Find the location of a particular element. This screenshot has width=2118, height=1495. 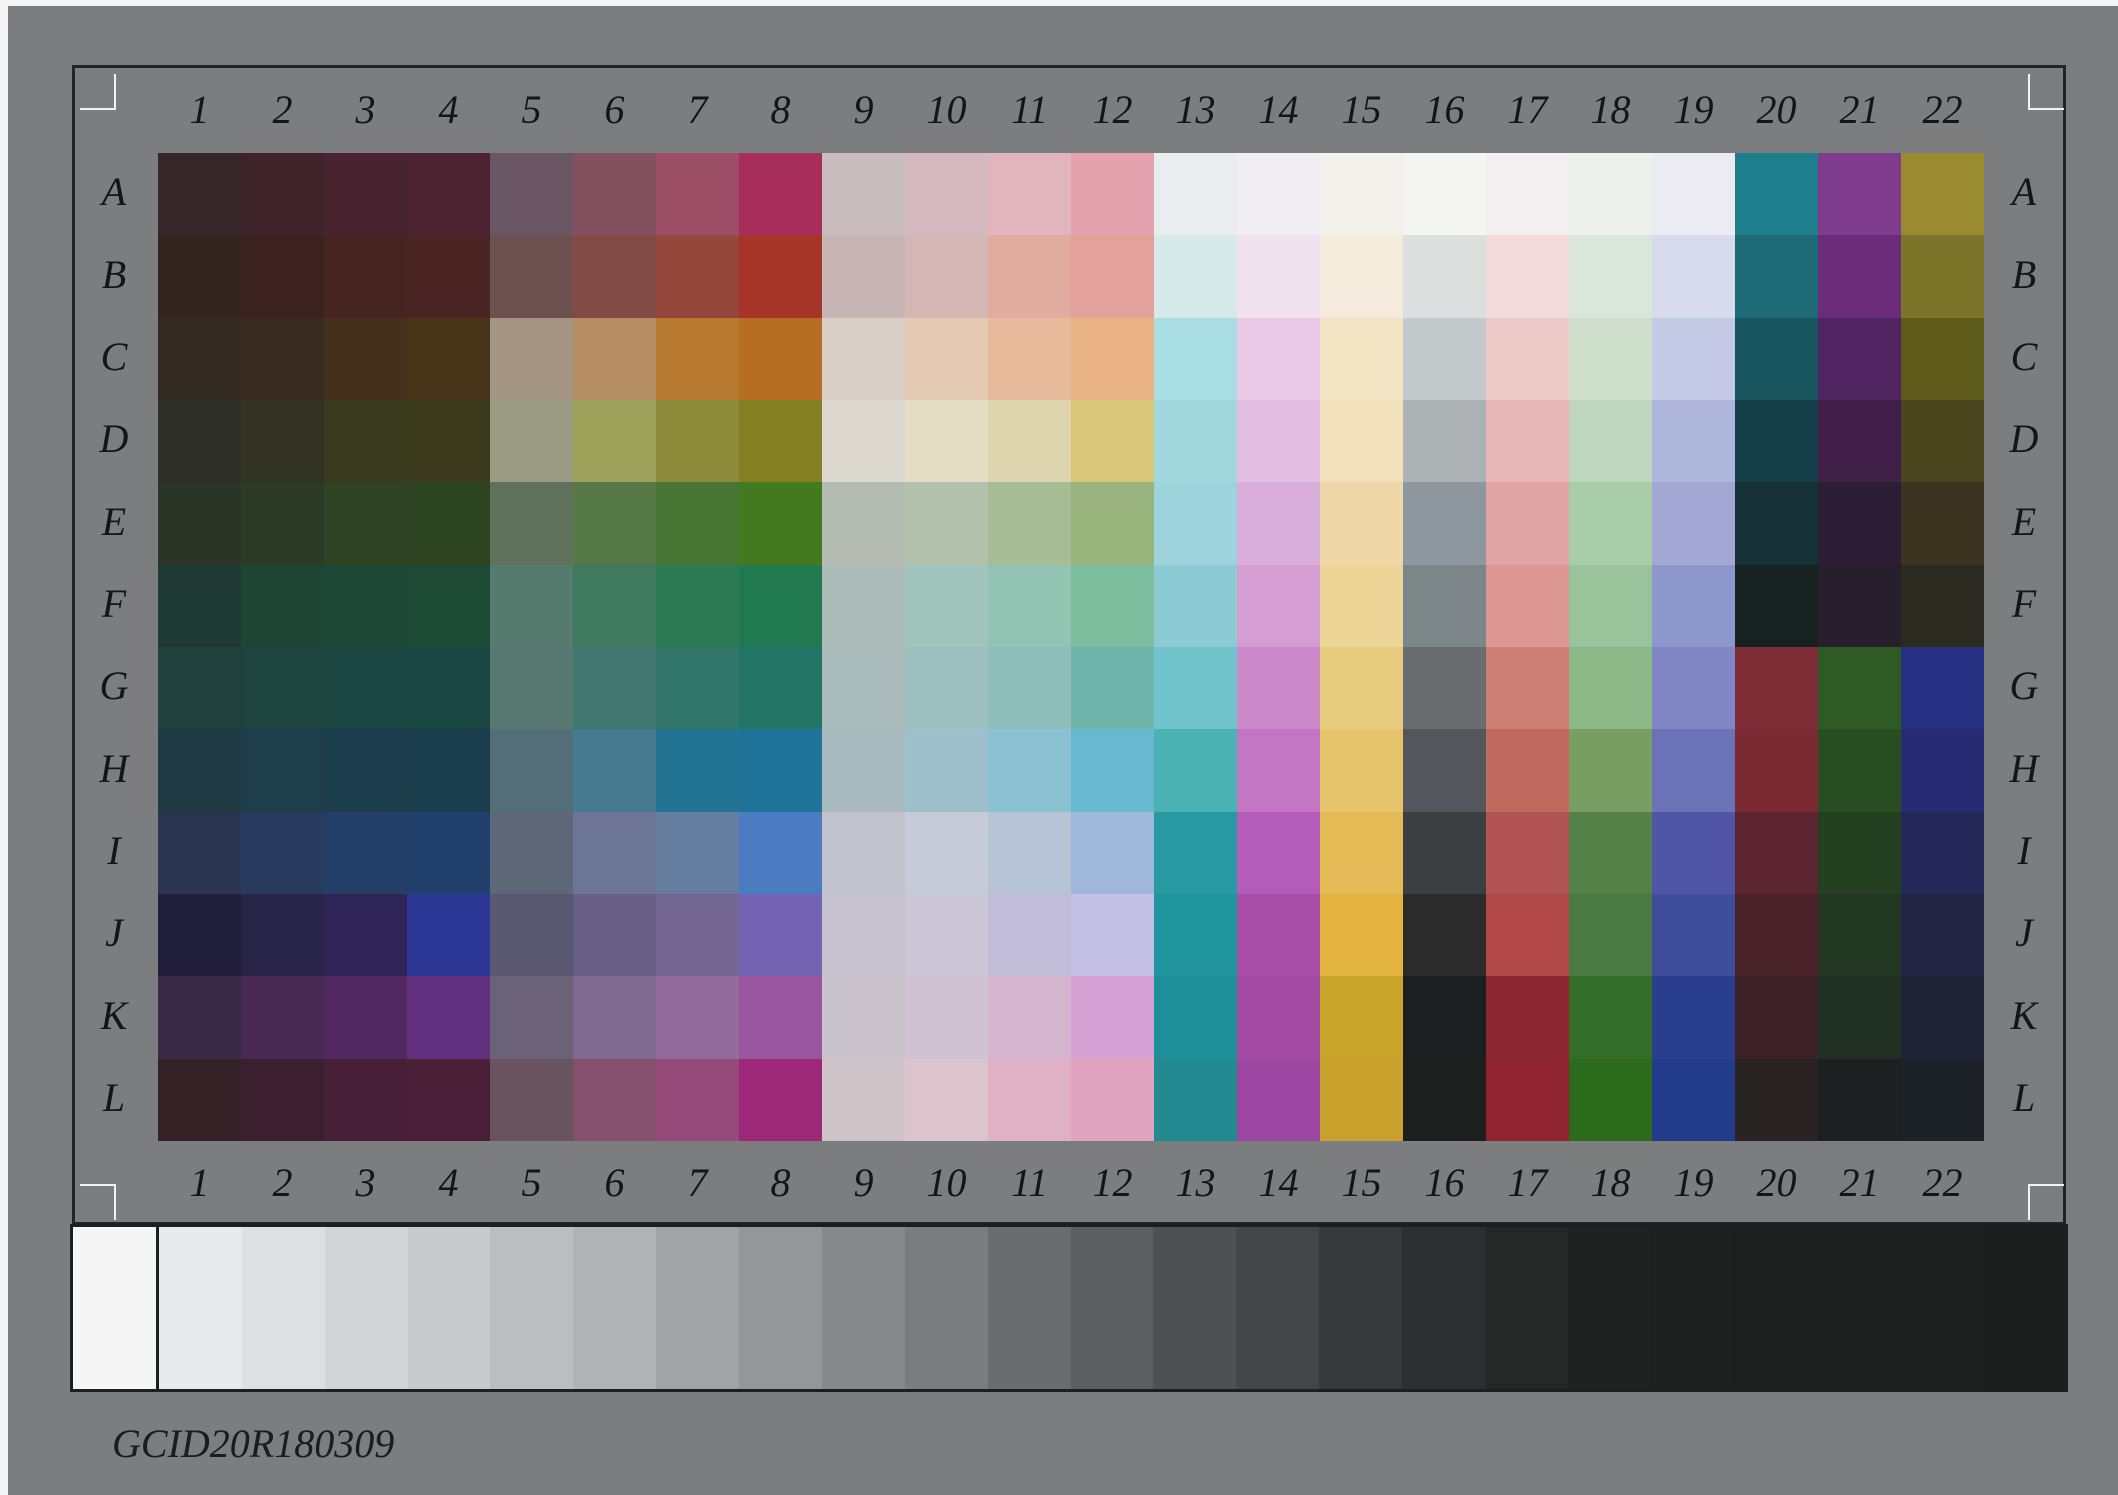

patch-G16 is located at coordinates (1444, 688).